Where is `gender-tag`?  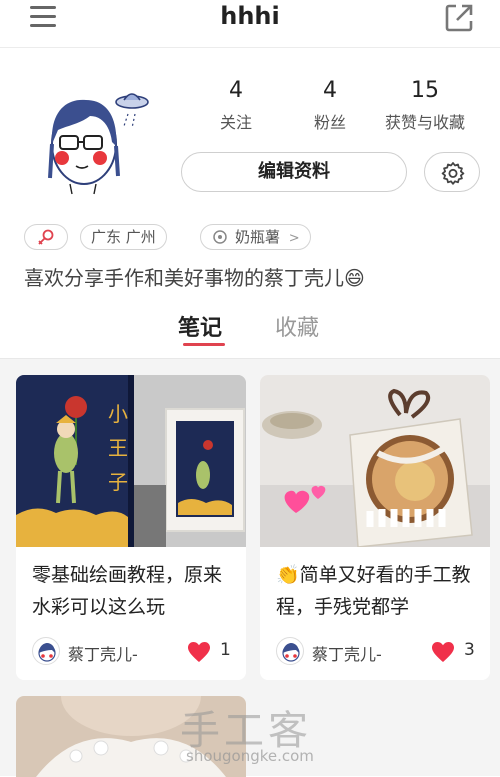
gender-tag is located at coordinates (46, 237).